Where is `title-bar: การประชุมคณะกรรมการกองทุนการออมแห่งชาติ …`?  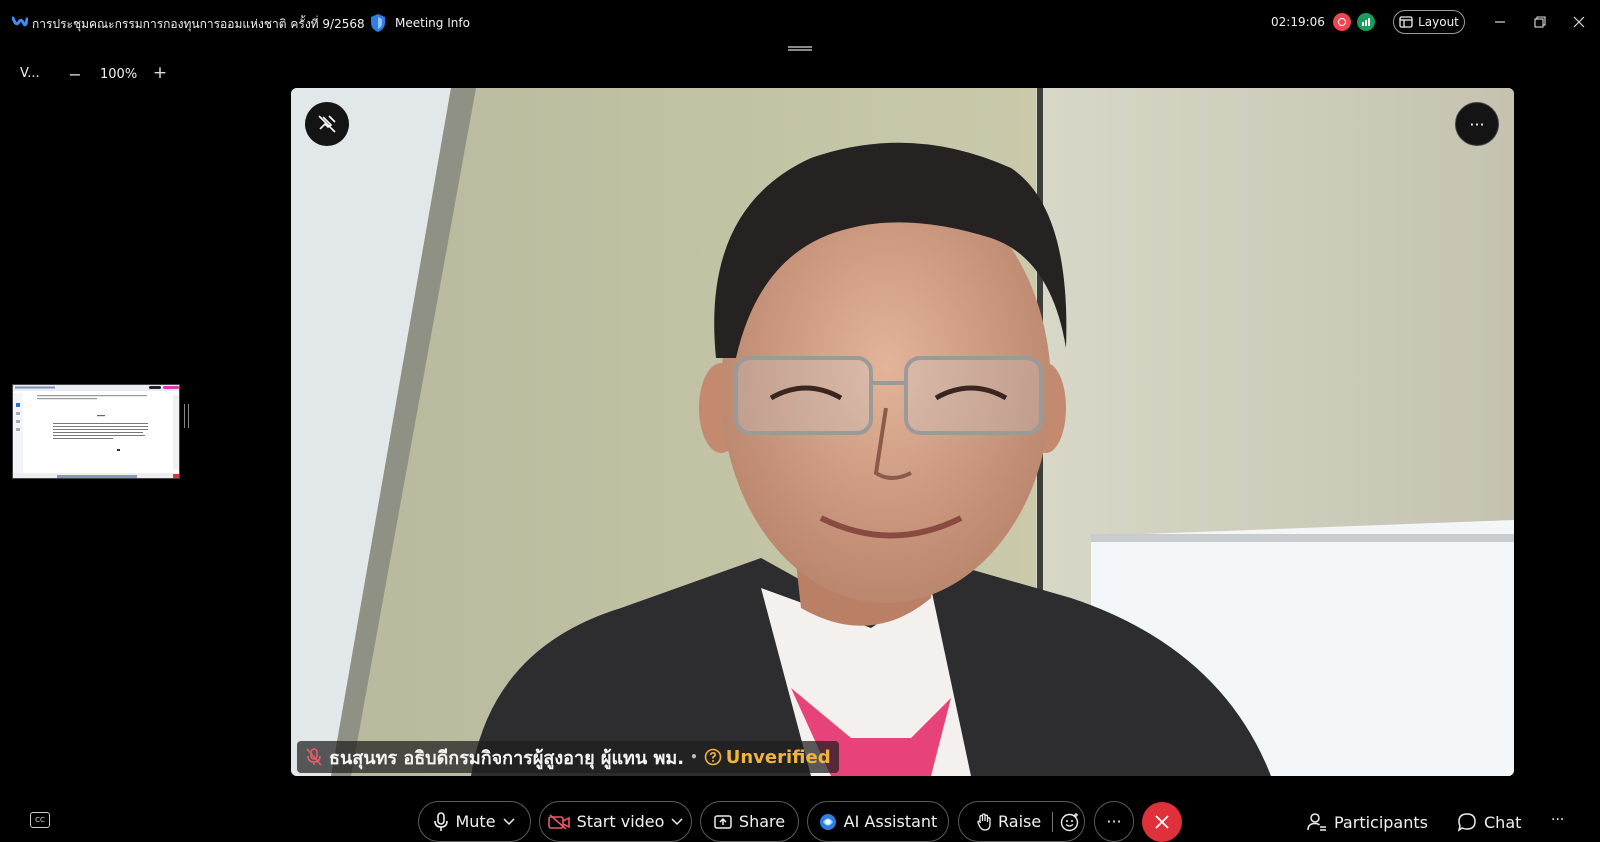 title-bar: การประชุมคณะกรรมการกองทุนการออมแห่งชาติ … is located at coordinates (800, 23).